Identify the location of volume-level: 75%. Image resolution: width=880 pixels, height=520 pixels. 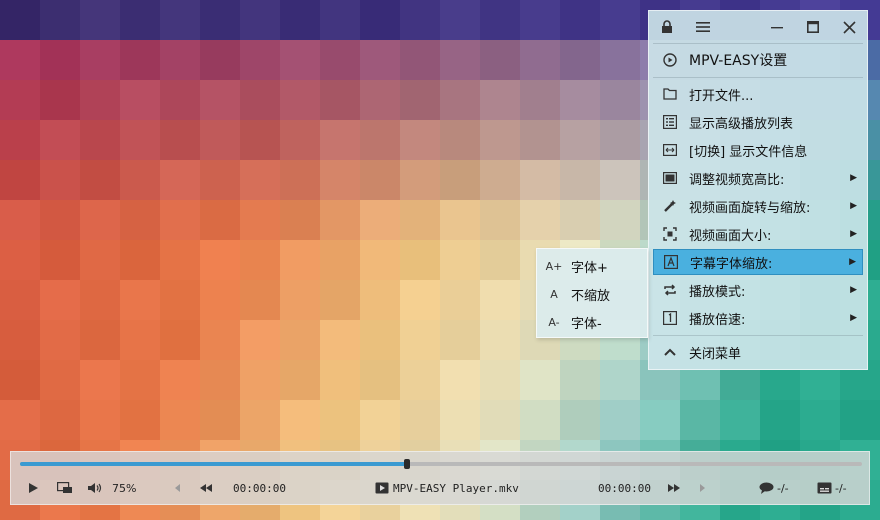
(124, 488).